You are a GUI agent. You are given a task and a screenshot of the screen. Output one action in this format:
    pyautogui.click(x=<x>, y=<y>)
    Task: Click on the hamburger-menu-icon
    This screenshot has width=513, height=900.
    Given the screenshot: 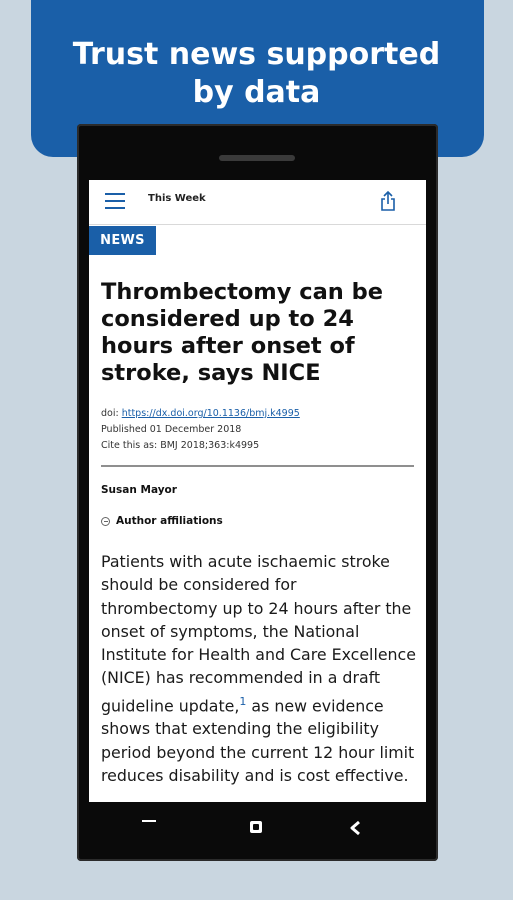 What is the action you would take?
    pyautogui.click(x=115, y=201)
    